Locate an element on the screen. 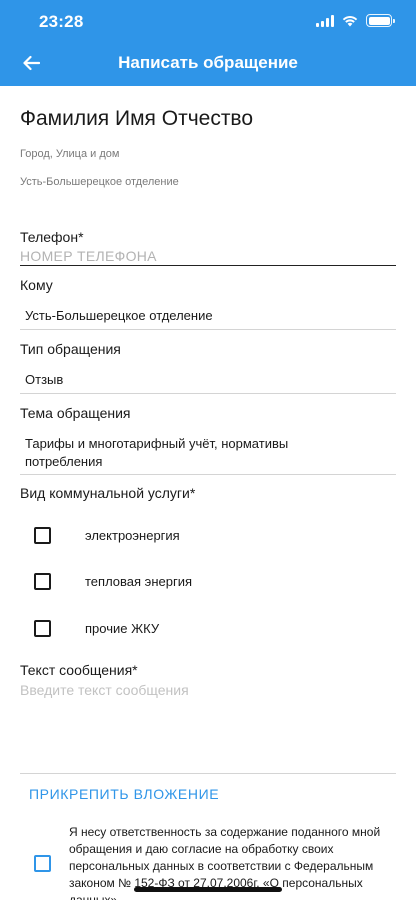  service-option-label: прочие ЖКУ is located at coordinates (122, 628).